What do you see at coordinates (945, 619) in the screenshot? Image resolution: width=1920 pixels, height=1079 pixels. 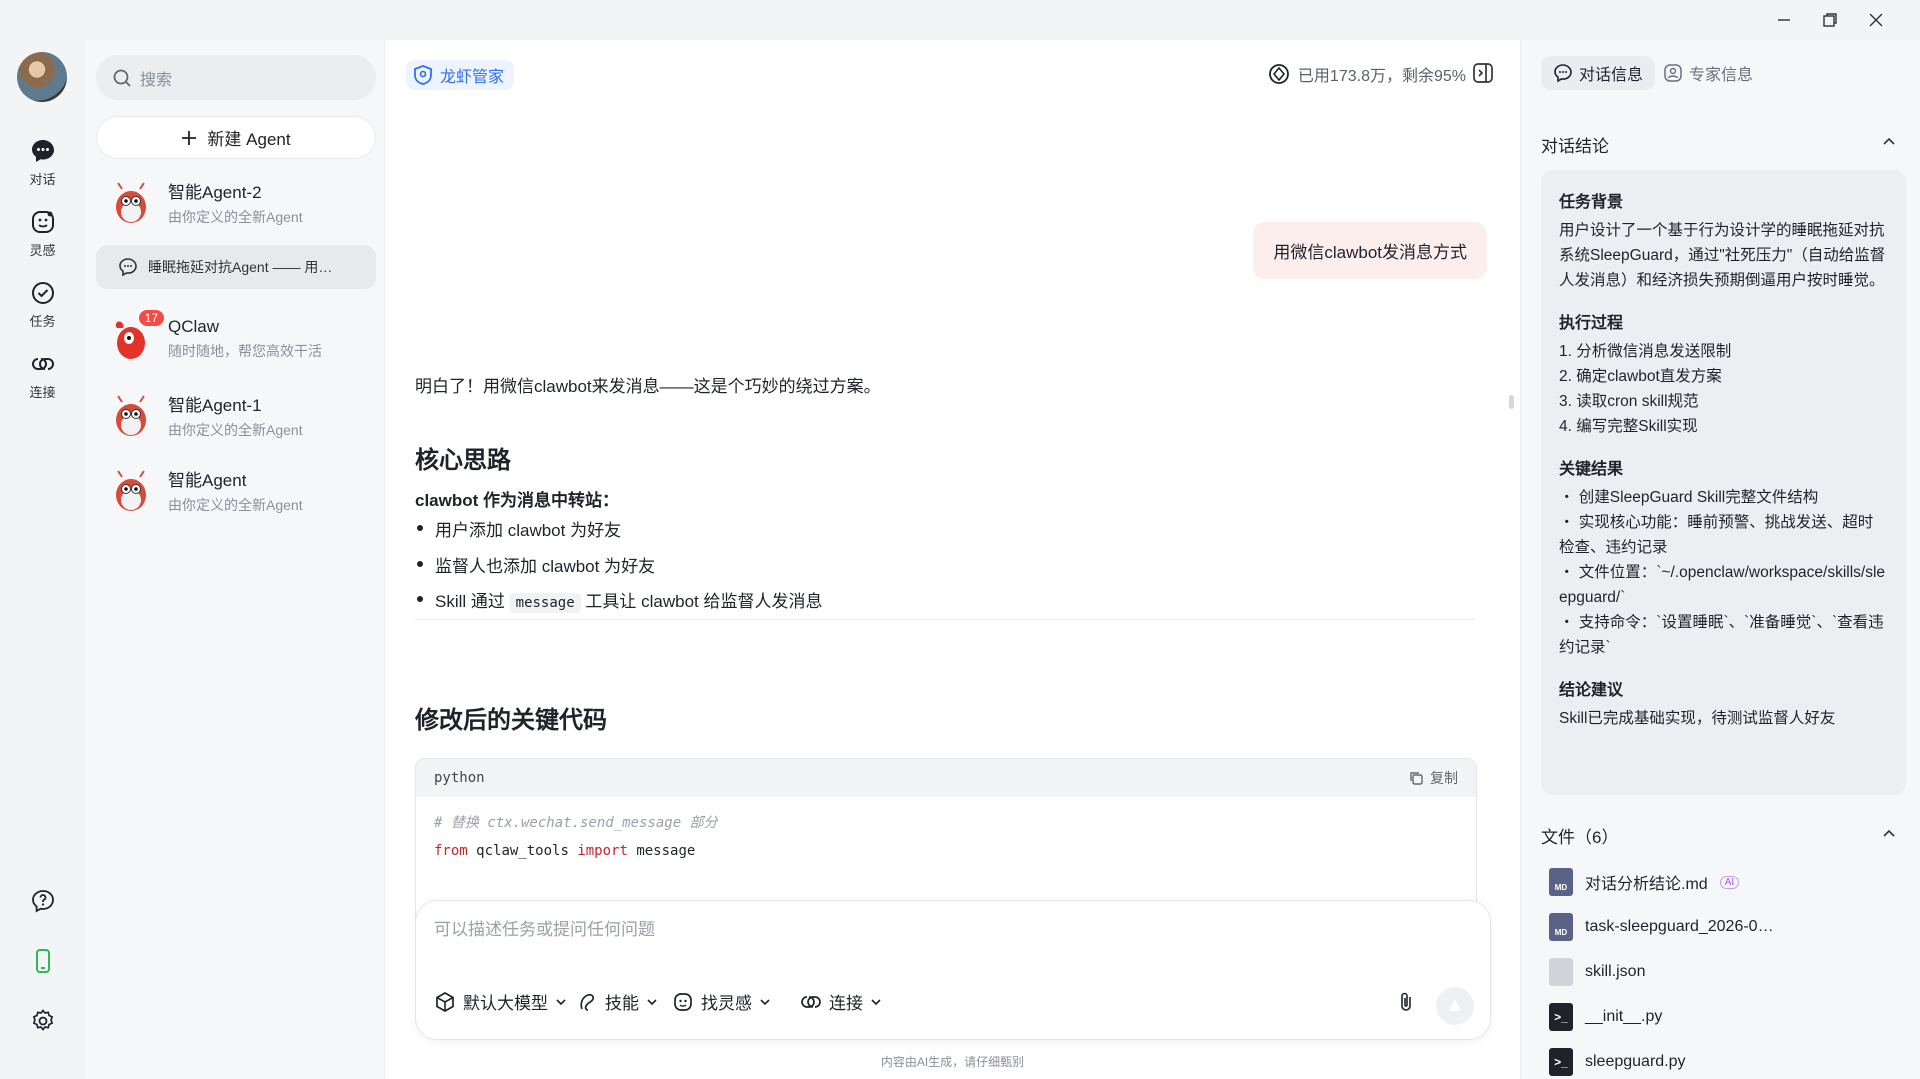 I see `divider` at bounding box center [945, 619].